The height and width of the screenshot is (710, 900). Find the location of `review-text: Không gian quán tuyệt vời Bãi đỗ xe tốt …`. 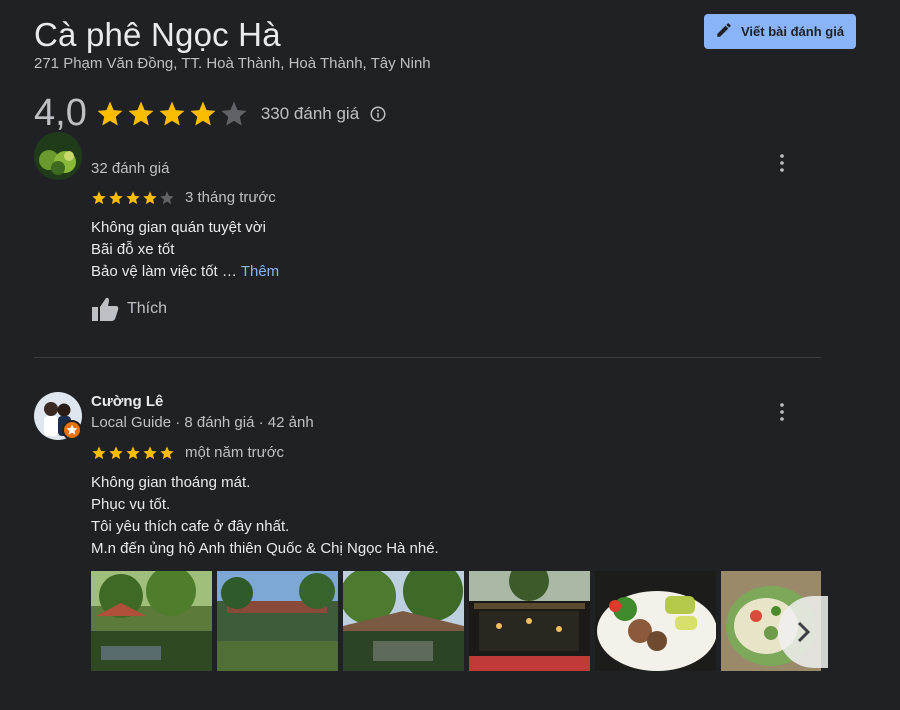

review-text: Không gian quán tuyệt vời Bãi đỗ xe tốt … is located at coordinates (185, 250).